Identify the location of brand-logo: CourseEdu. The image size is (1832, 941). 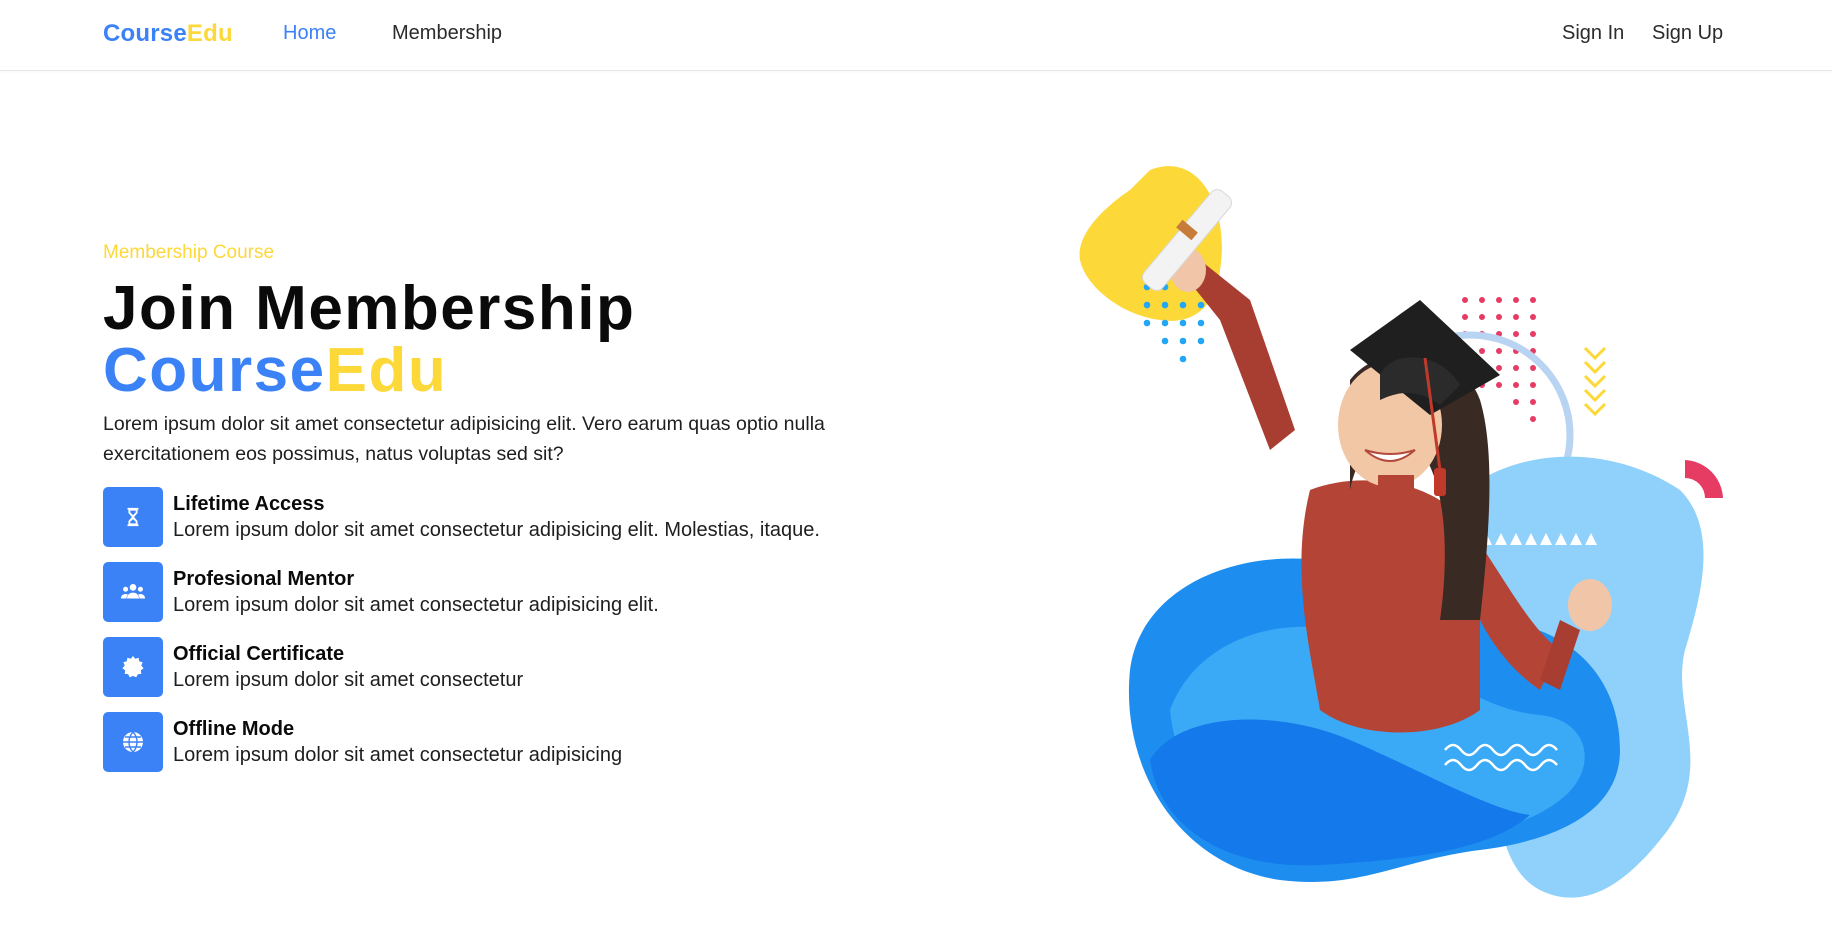
(168, 34).